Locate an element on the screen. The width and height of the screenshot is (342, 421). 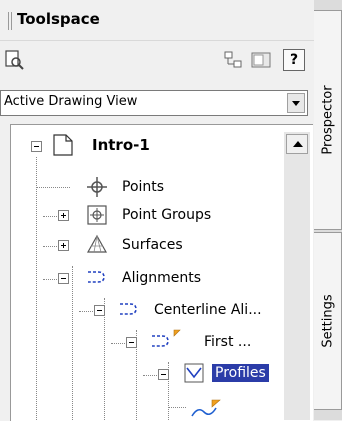
drag-grip-icon is located at coordinates (8, 21).